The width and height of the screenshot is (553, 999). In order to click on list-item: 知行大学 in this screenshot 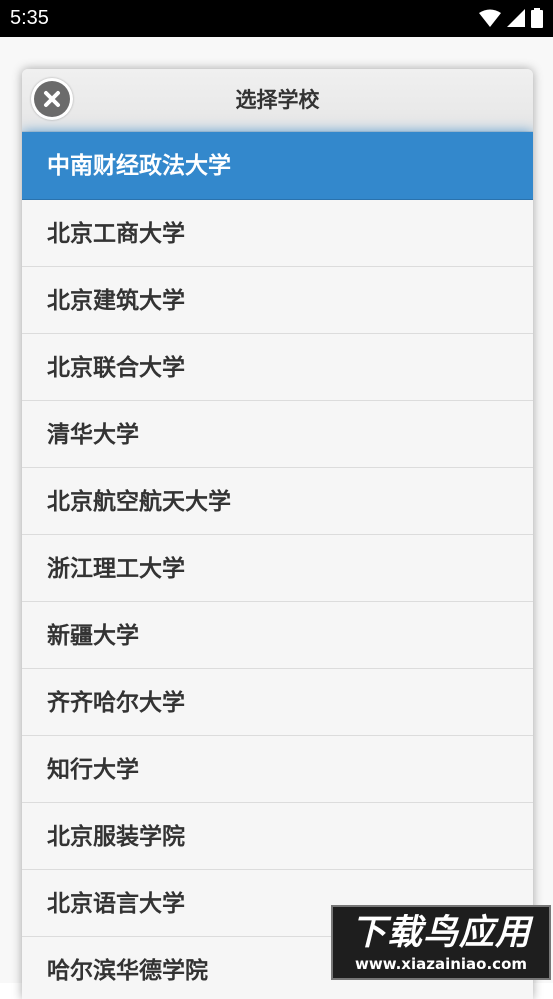, I will do `click(277, 769)`.